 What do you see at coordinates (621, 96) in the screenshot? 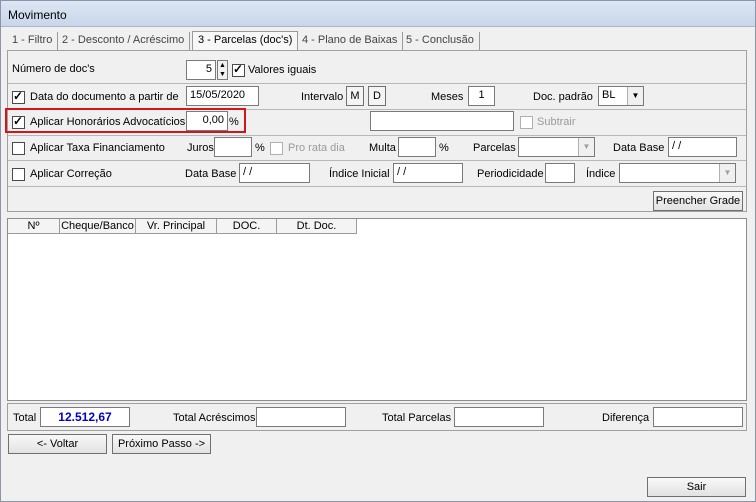
I see `doc-padrao-select: BL ▼` at bounding box center [621, 96].